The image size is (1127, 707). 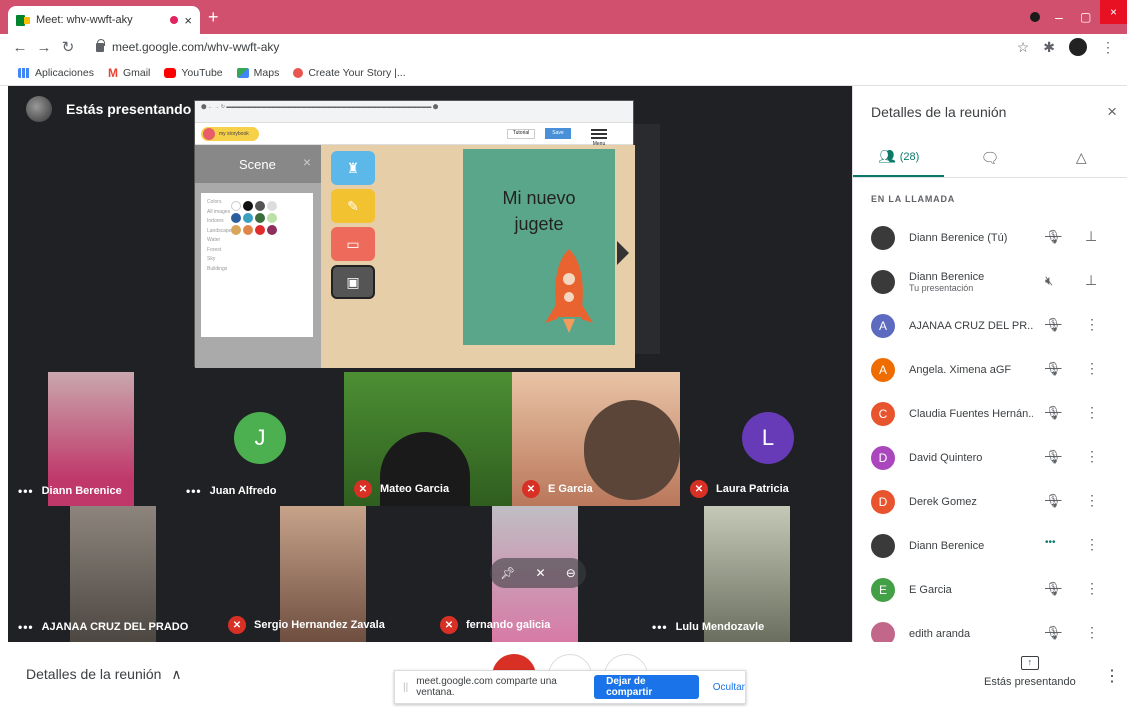 I want to click on participant-tile-egarcia: ✕ E Garcia, so click(x=596, y=439).